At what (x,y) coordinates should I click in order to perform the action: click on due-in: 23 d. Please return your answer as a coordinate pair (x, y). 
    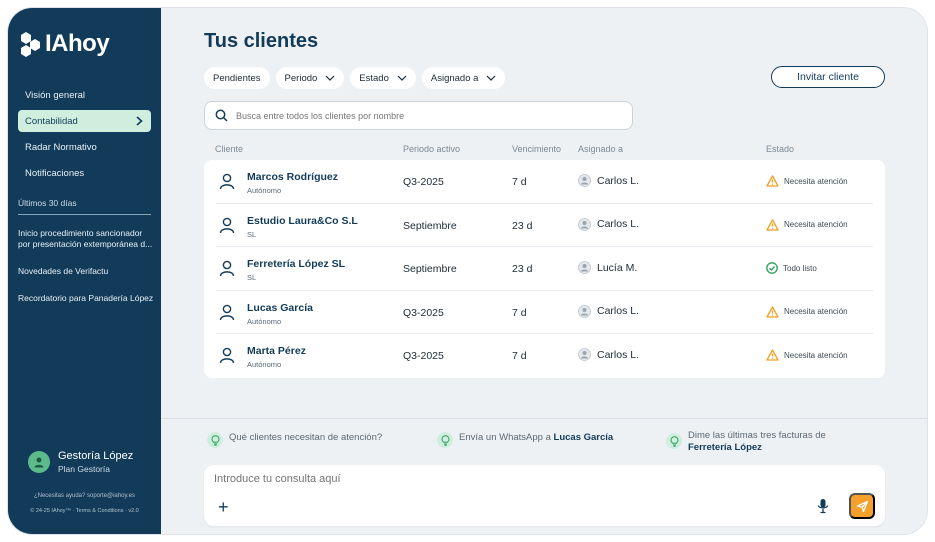
    Looking at the image, I should click on (522, 225).